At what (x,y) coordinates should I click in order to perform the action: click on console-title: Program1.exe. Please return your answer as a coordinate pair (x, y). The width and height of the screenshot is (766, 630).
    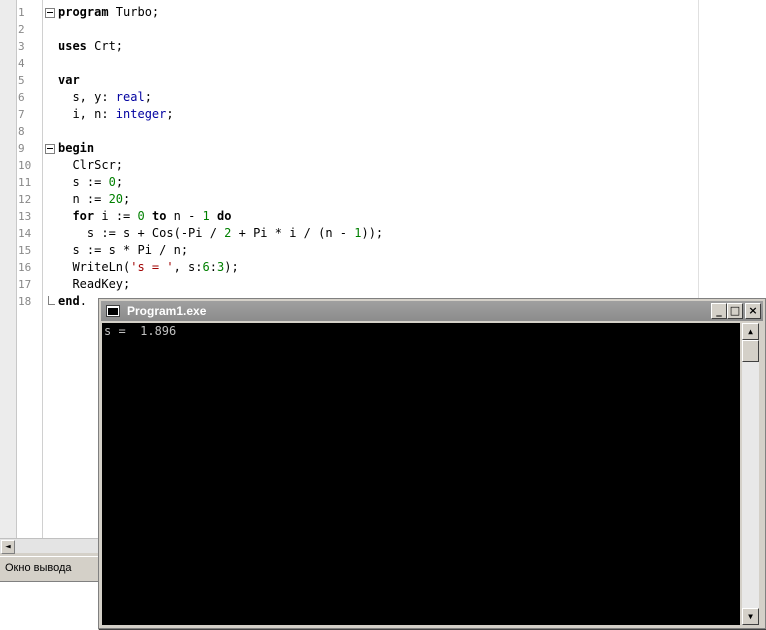
    Looking at the image, I should click on (167, 311).